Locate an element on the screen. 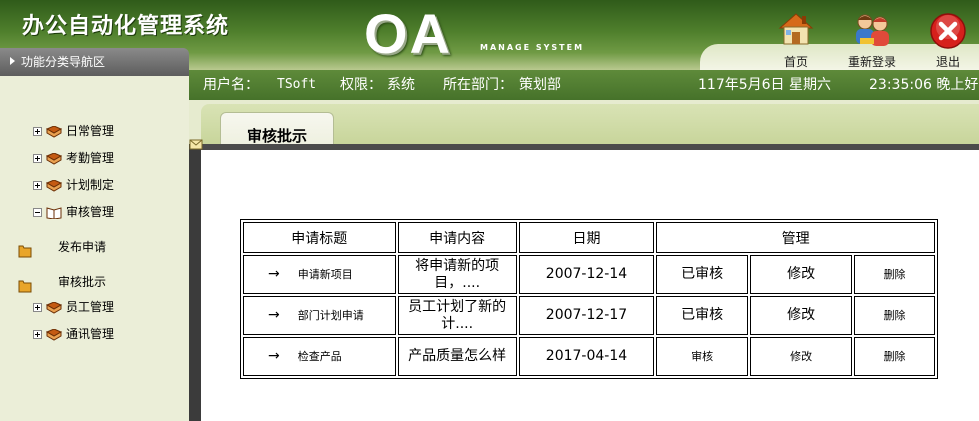  sidebar-item-label: 日常管理 is located at coordinates (90, 131).